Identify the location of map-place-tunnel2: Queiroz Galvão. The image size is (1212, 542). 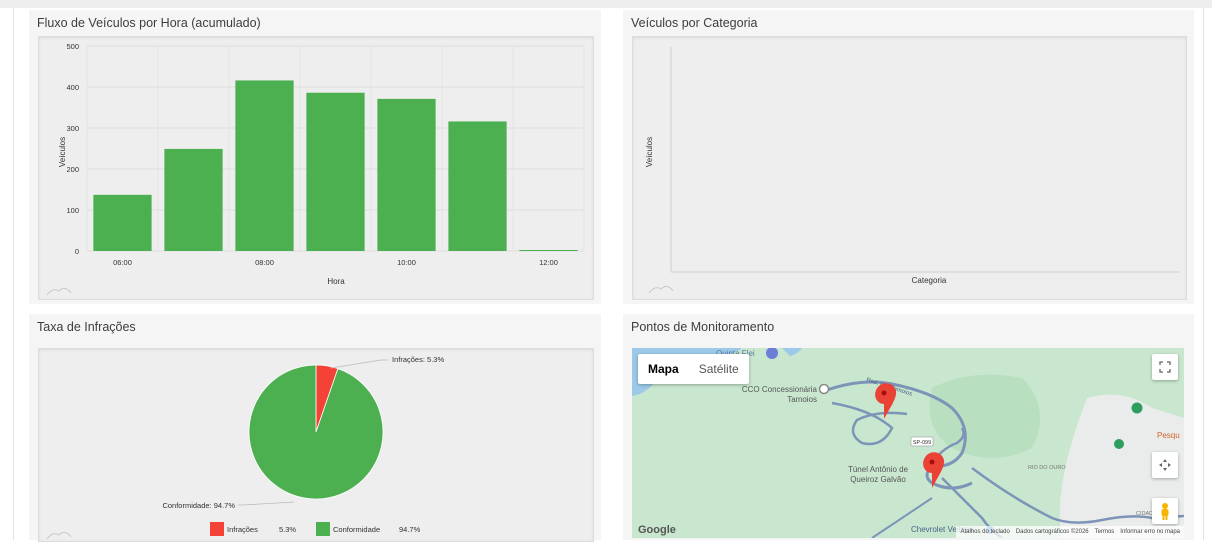
(878, 479).